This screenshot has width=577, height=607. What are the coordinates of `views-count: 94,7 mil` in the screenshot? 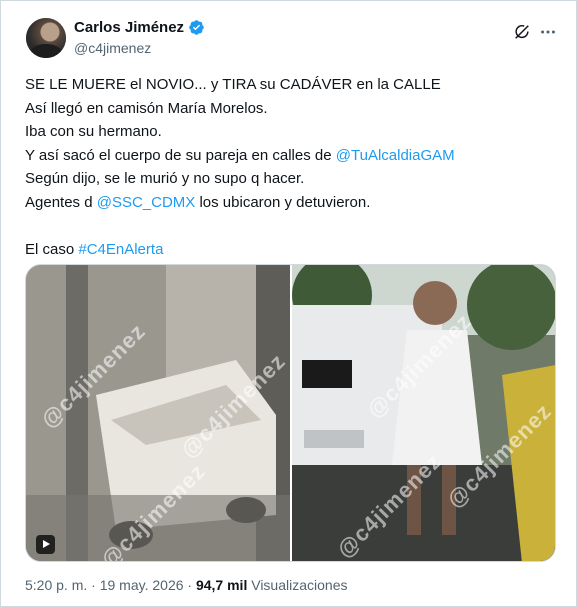 It's located at (221, 585).